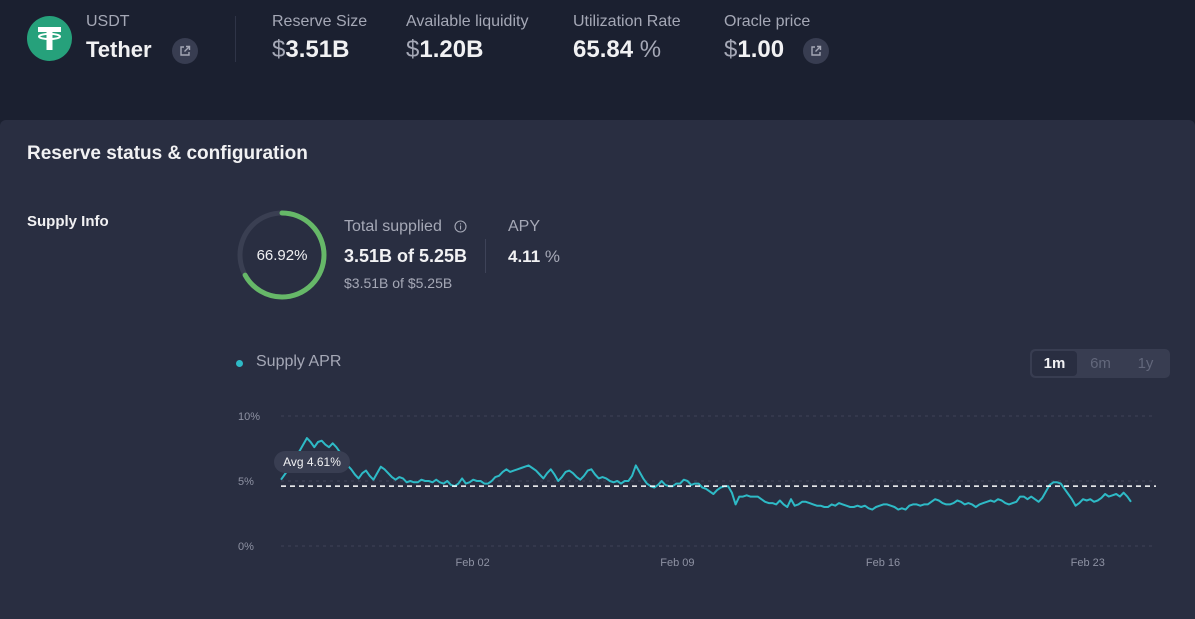  I want to click on time-range-selector: 1m 6m 1y, so click(1100, 363).